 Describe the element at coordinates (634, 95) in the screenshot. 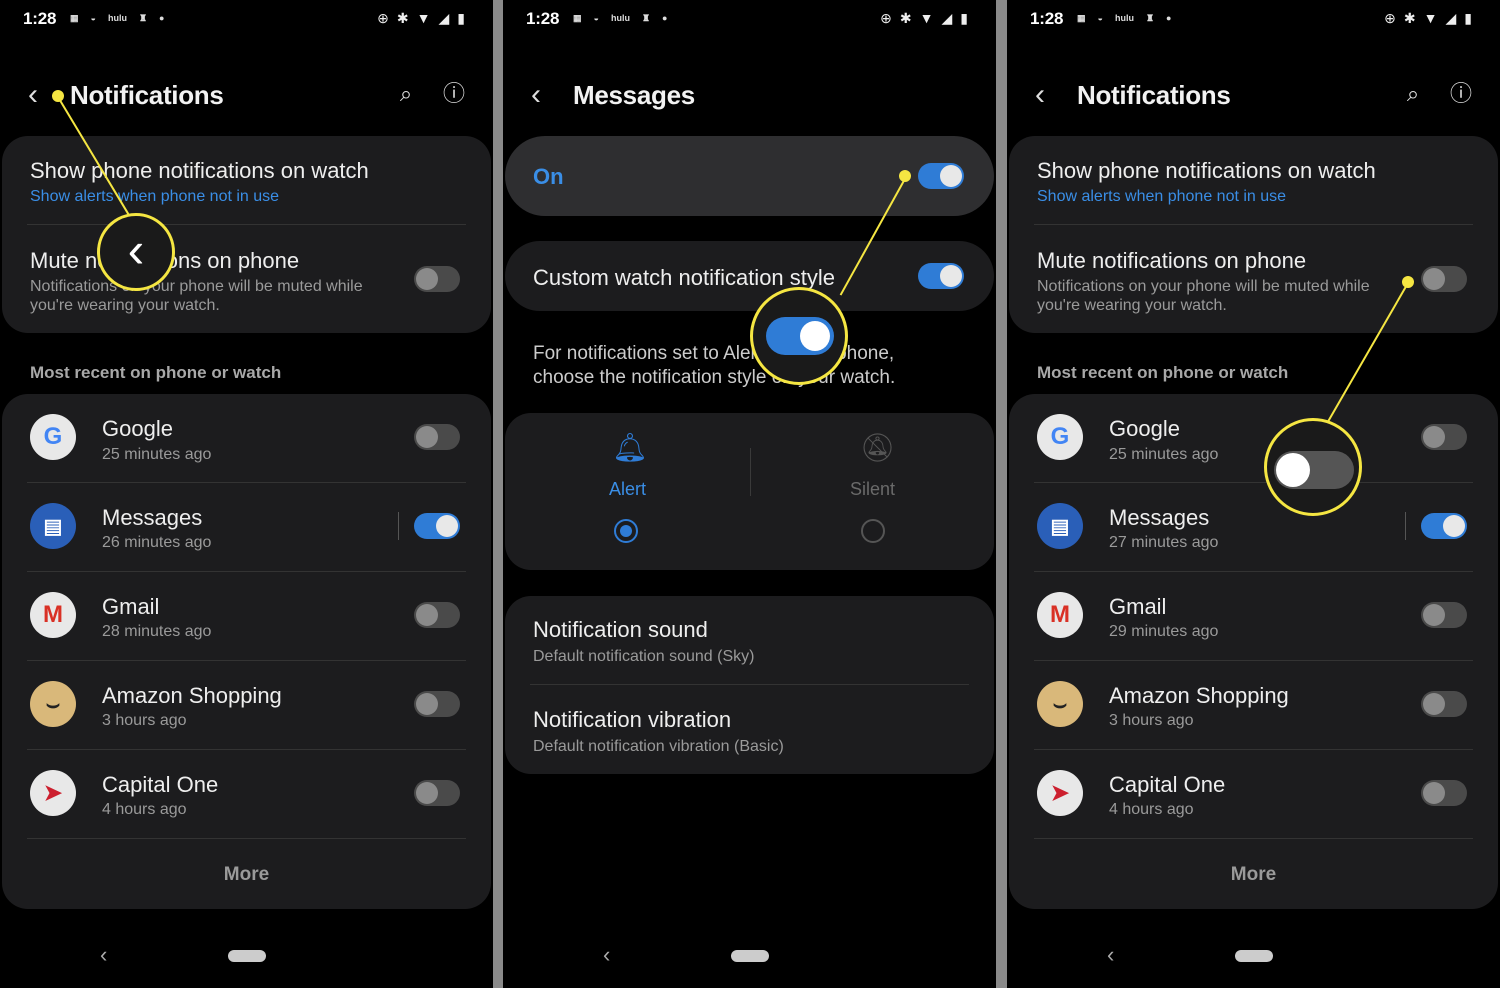

I see `page-title: Messages` at that location.